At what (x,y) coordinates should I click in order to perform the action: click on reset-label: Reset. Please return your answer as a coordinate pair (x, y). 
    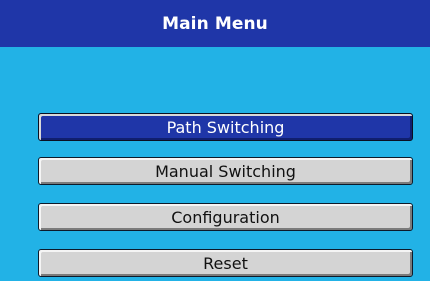
    Looking at the image, I should click on (225, 263).